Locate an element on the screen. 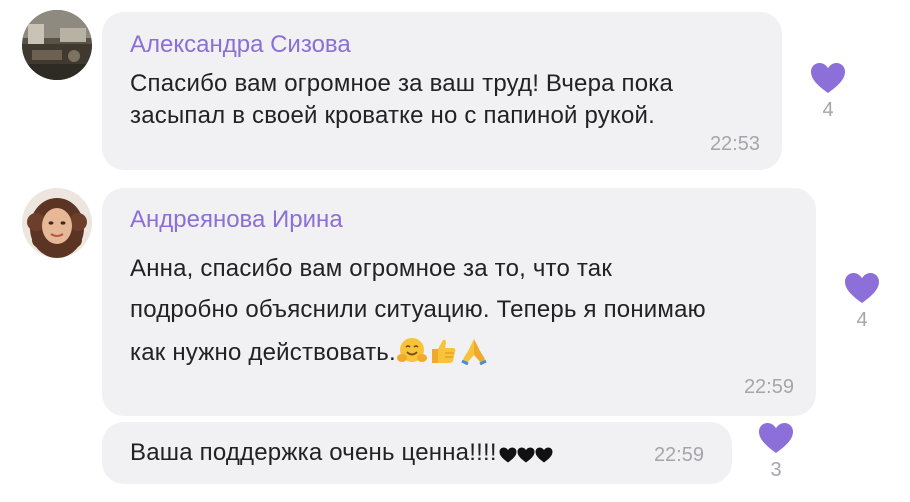  comment-author: Александра Сизова is located at coordinates (240, 45).